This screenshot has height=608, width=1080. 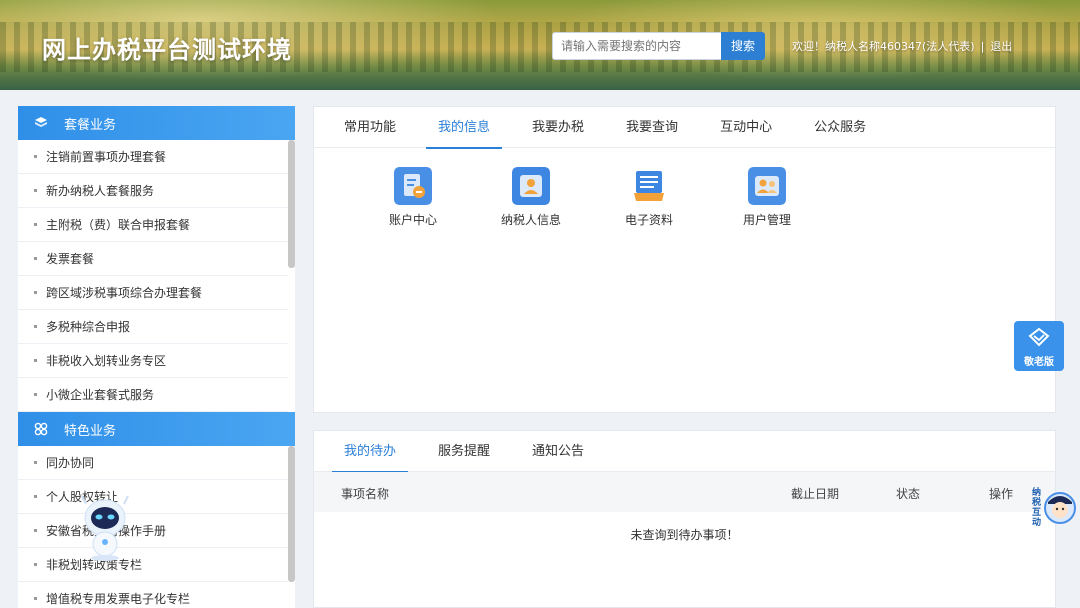 What do you see at coordinates (558, 451) in the screenshot?
I see `tab-notice: 通知公告` at bounding box center [558, 451].